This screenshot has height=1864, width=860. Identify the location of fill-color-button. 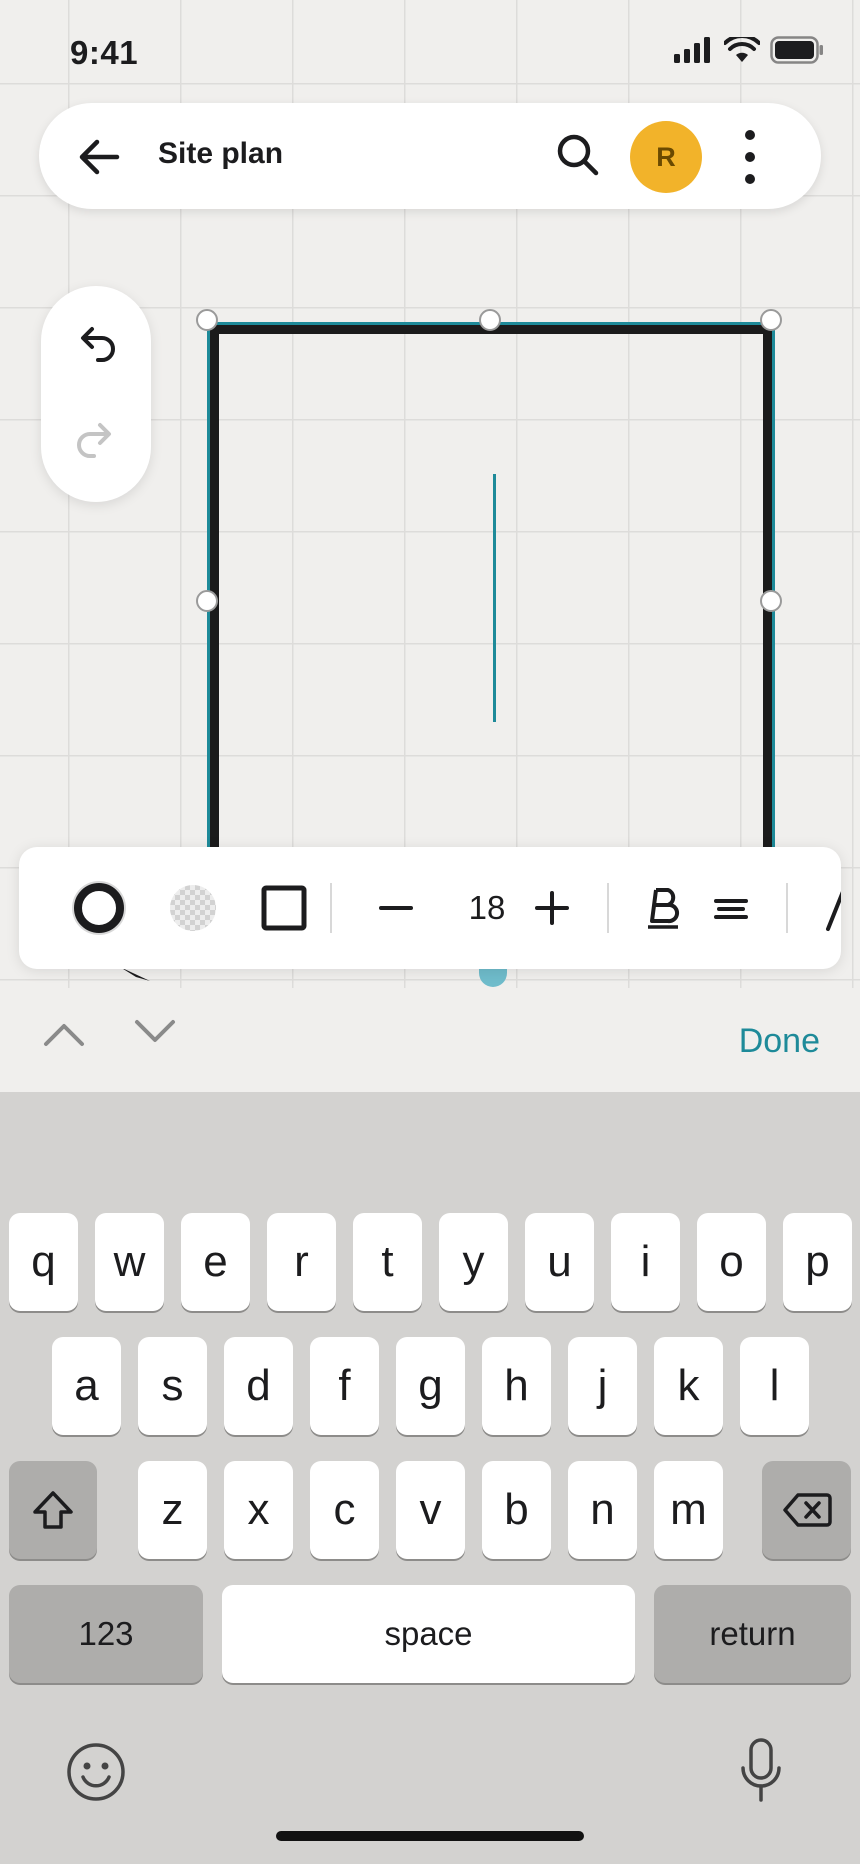
(193, 908).